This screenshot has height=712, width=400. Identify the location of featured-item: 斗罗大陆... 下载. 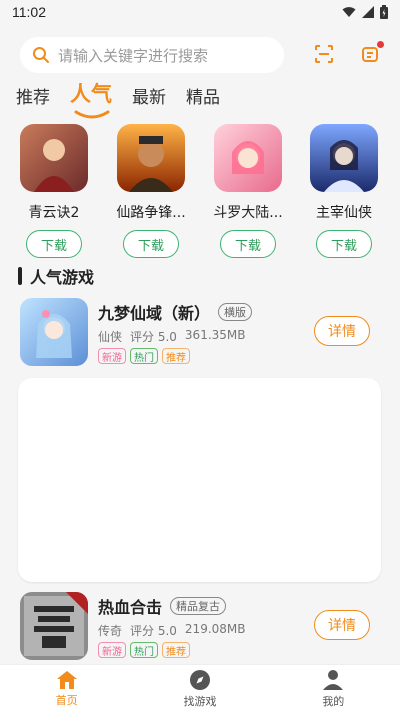
(248, 191).